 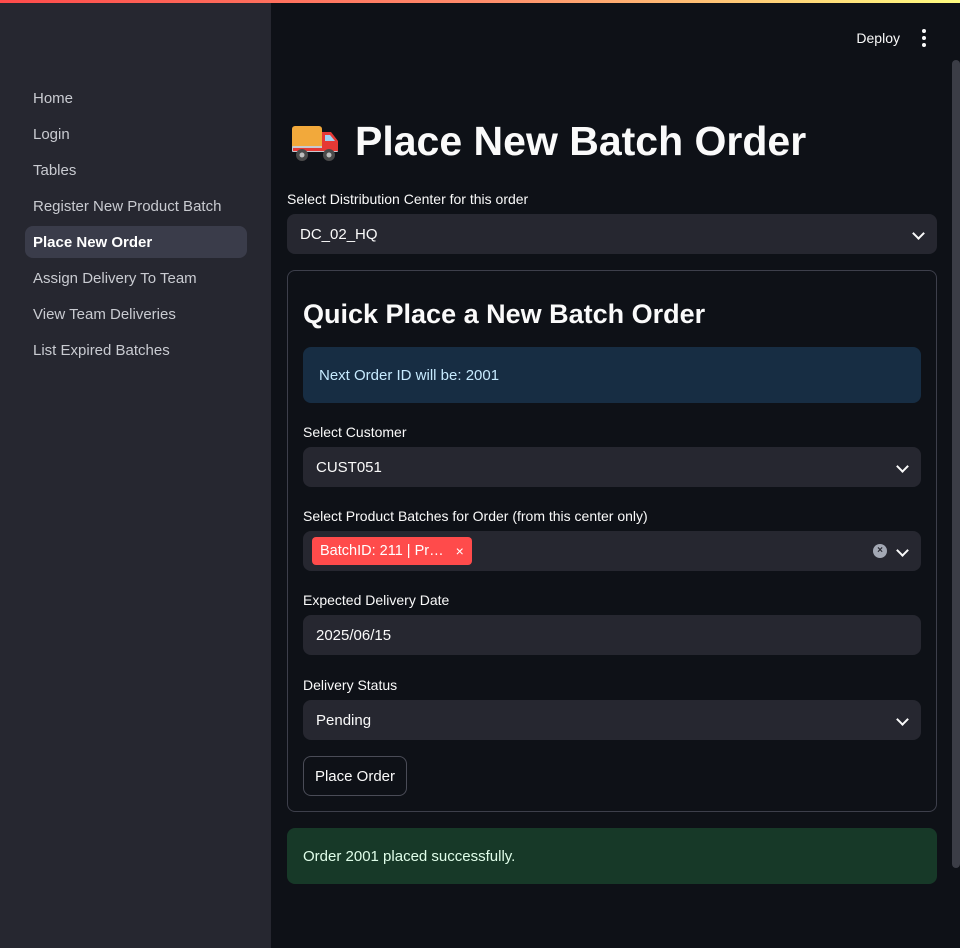 What do you see at coordinates (612, 375) in the screenshot?
I see `next-order-info: Next Order ID will be: 2001` at bounding box center [612, 375].